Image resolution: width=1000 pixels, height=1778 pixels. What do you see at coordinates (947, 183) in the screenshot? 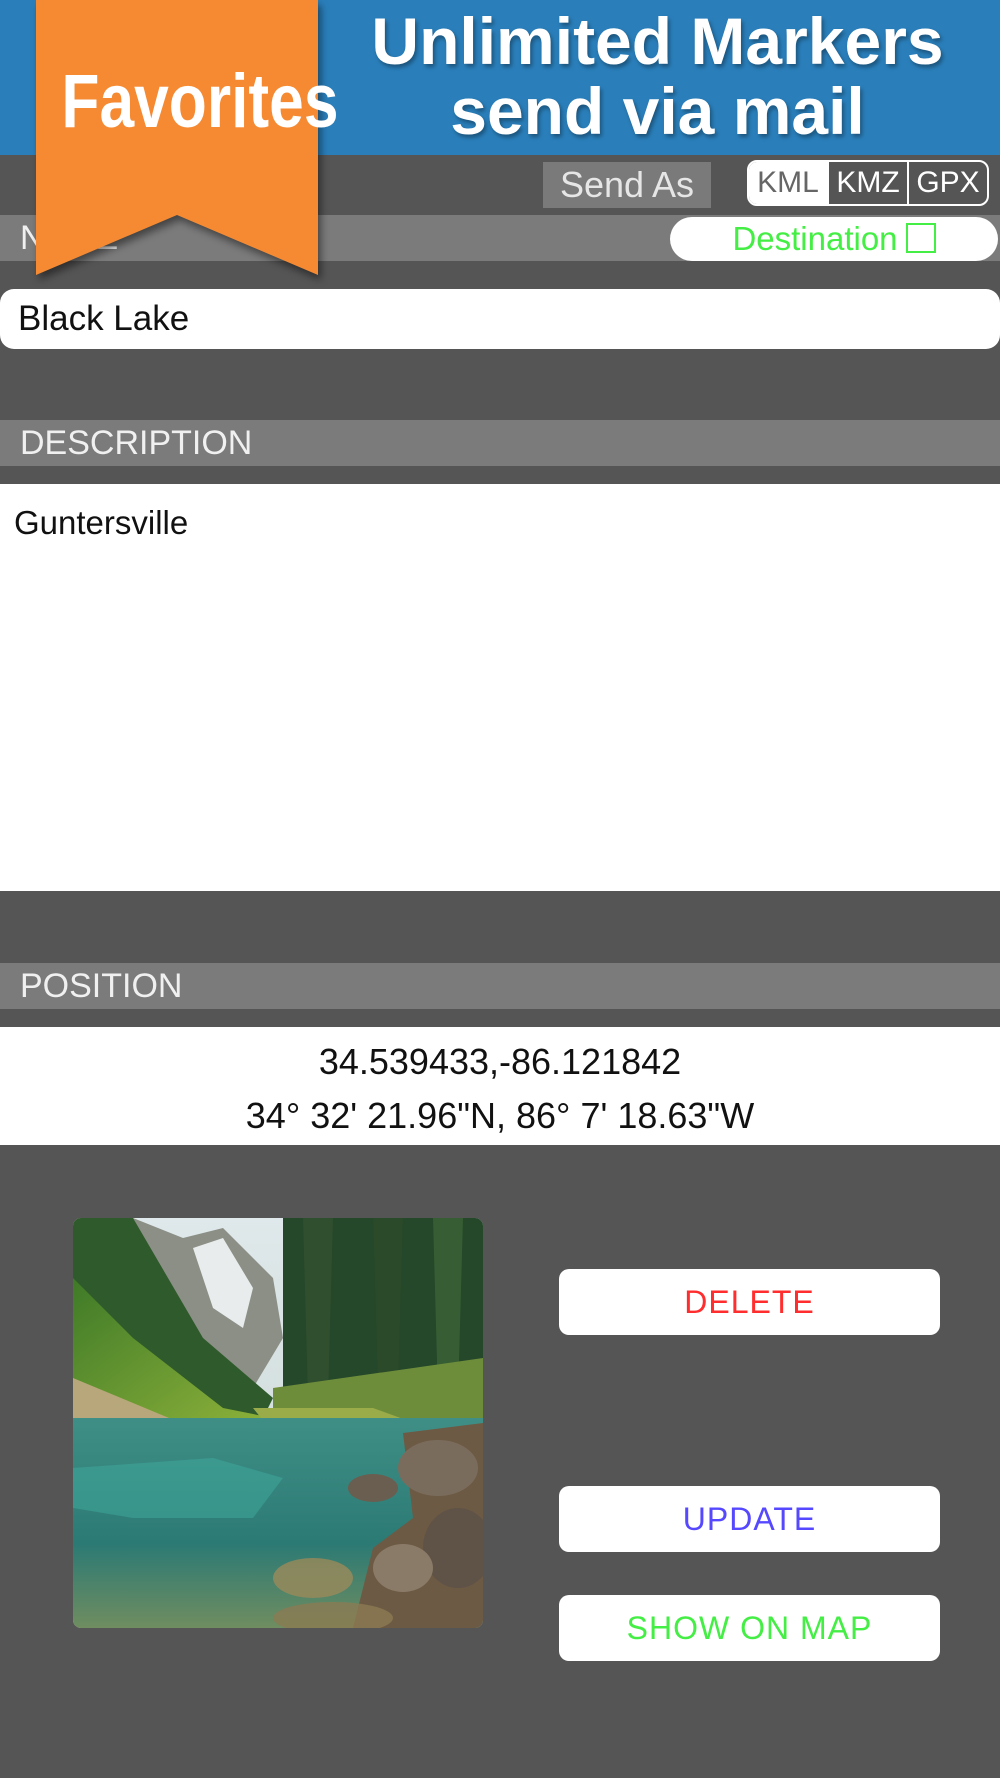
I see `format-gpx-option: GPX` at bounding box center [947, 183].